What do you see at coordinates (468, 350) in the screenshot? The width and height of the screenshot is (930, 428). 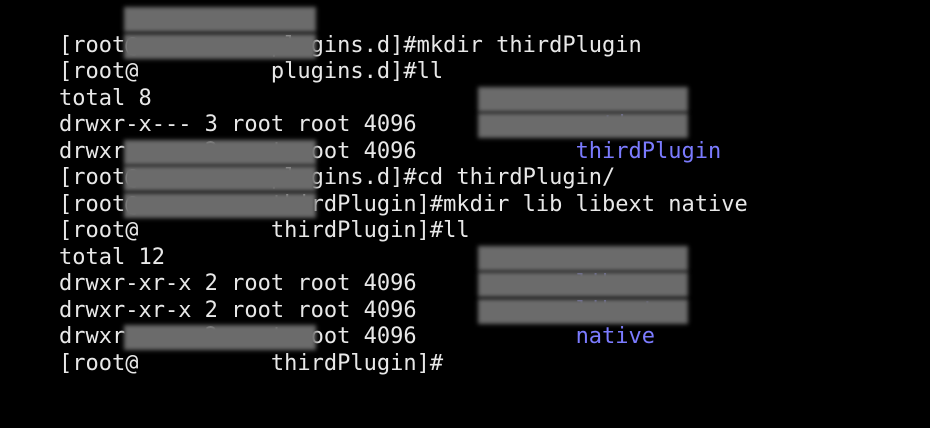 I see `prompt-line: [root@ thirdPlugin]#` at bounding box center [468, 350].